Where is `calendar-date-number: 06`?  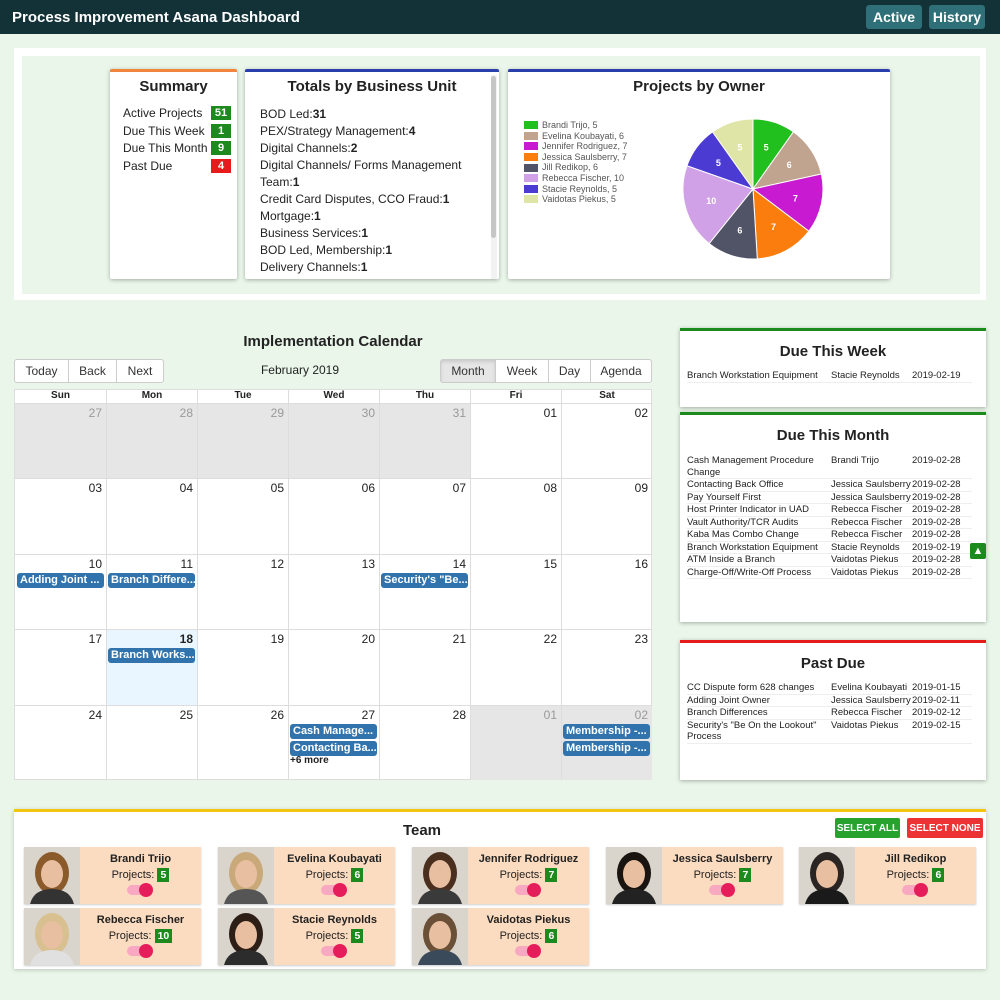 calendar-date-number: 06 is located at coordinates (368, 488).